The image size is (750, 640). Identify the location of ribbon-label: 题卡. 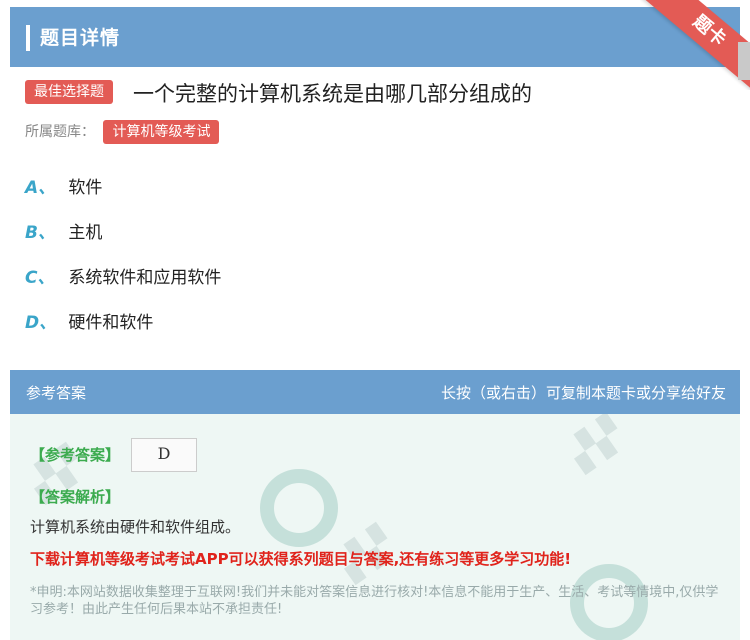
(695, 45).